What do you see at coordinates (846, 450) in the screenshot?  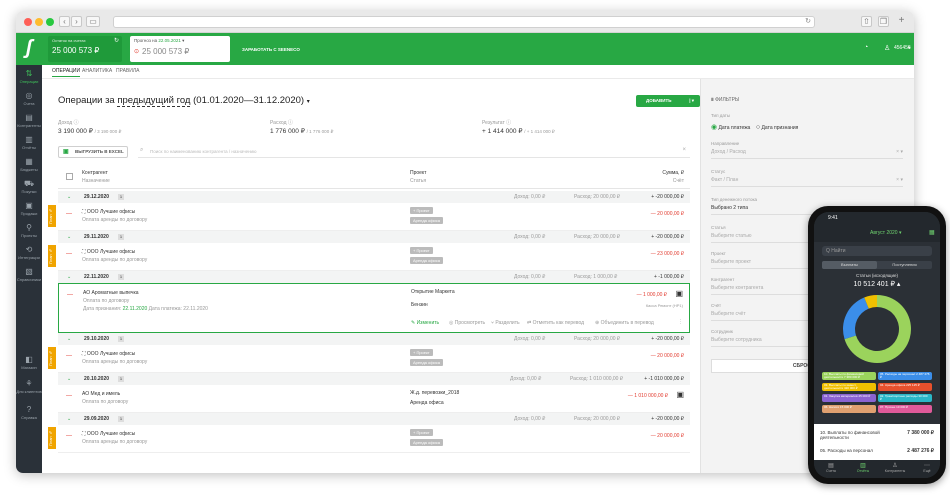 I see `phone-item-2: 05. Расходы на персонал` at bounding box center [846, 450].